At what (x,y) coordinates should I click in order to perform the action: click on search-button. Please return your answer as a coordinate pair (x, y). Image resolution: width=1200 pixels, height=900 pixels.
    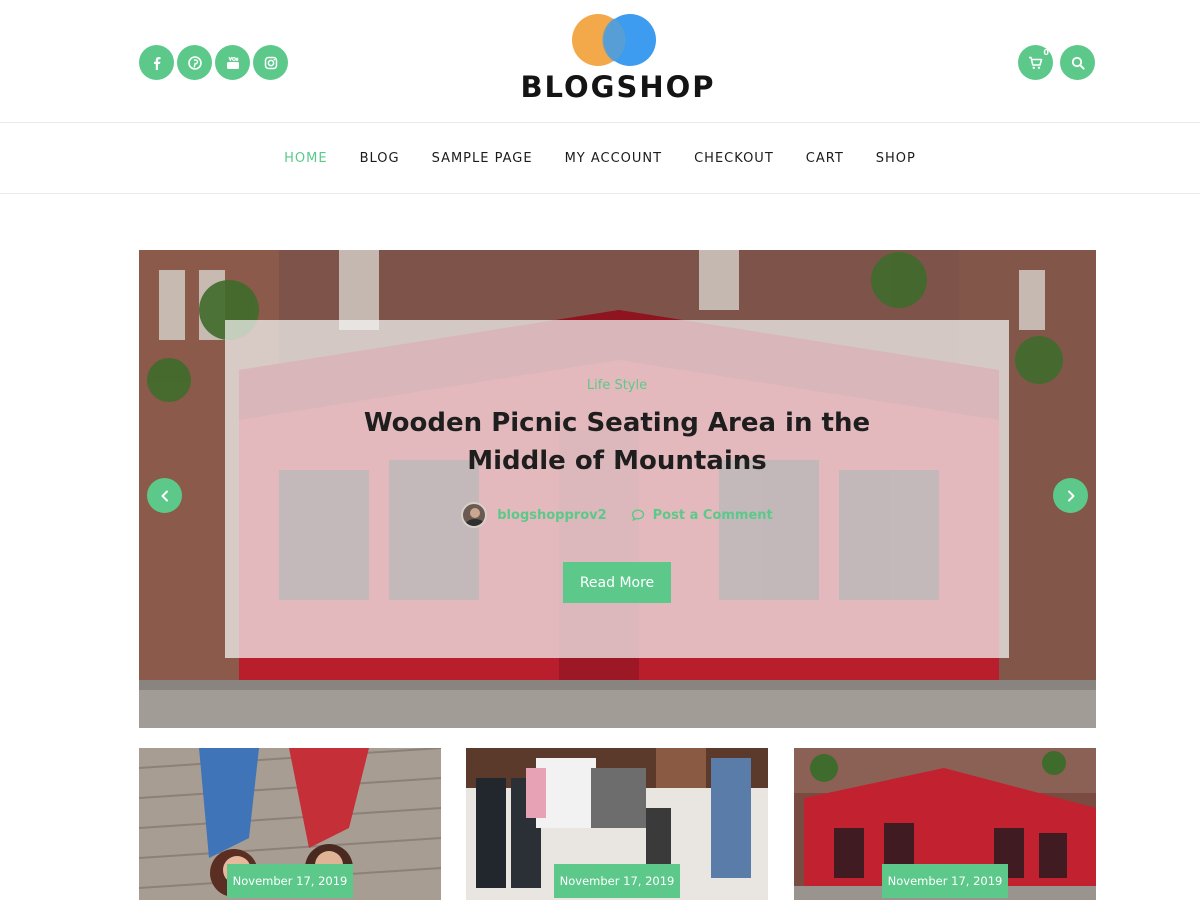
    Looking at the image, I should click on (1077, 62).